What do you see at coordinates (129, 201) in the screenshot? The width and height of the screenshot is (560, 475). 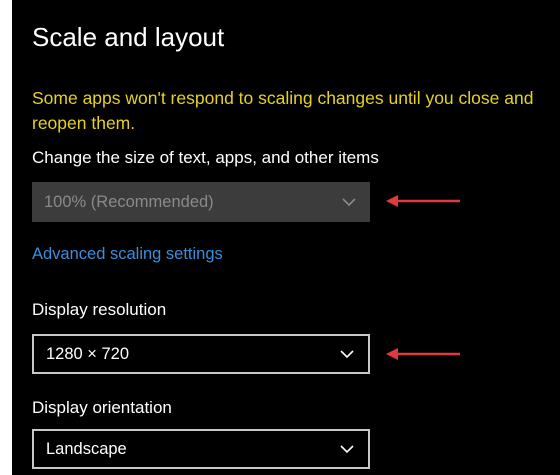 I see `scale-dropdown-value: 100% (Recommended)` at bounding box center [129, 201].